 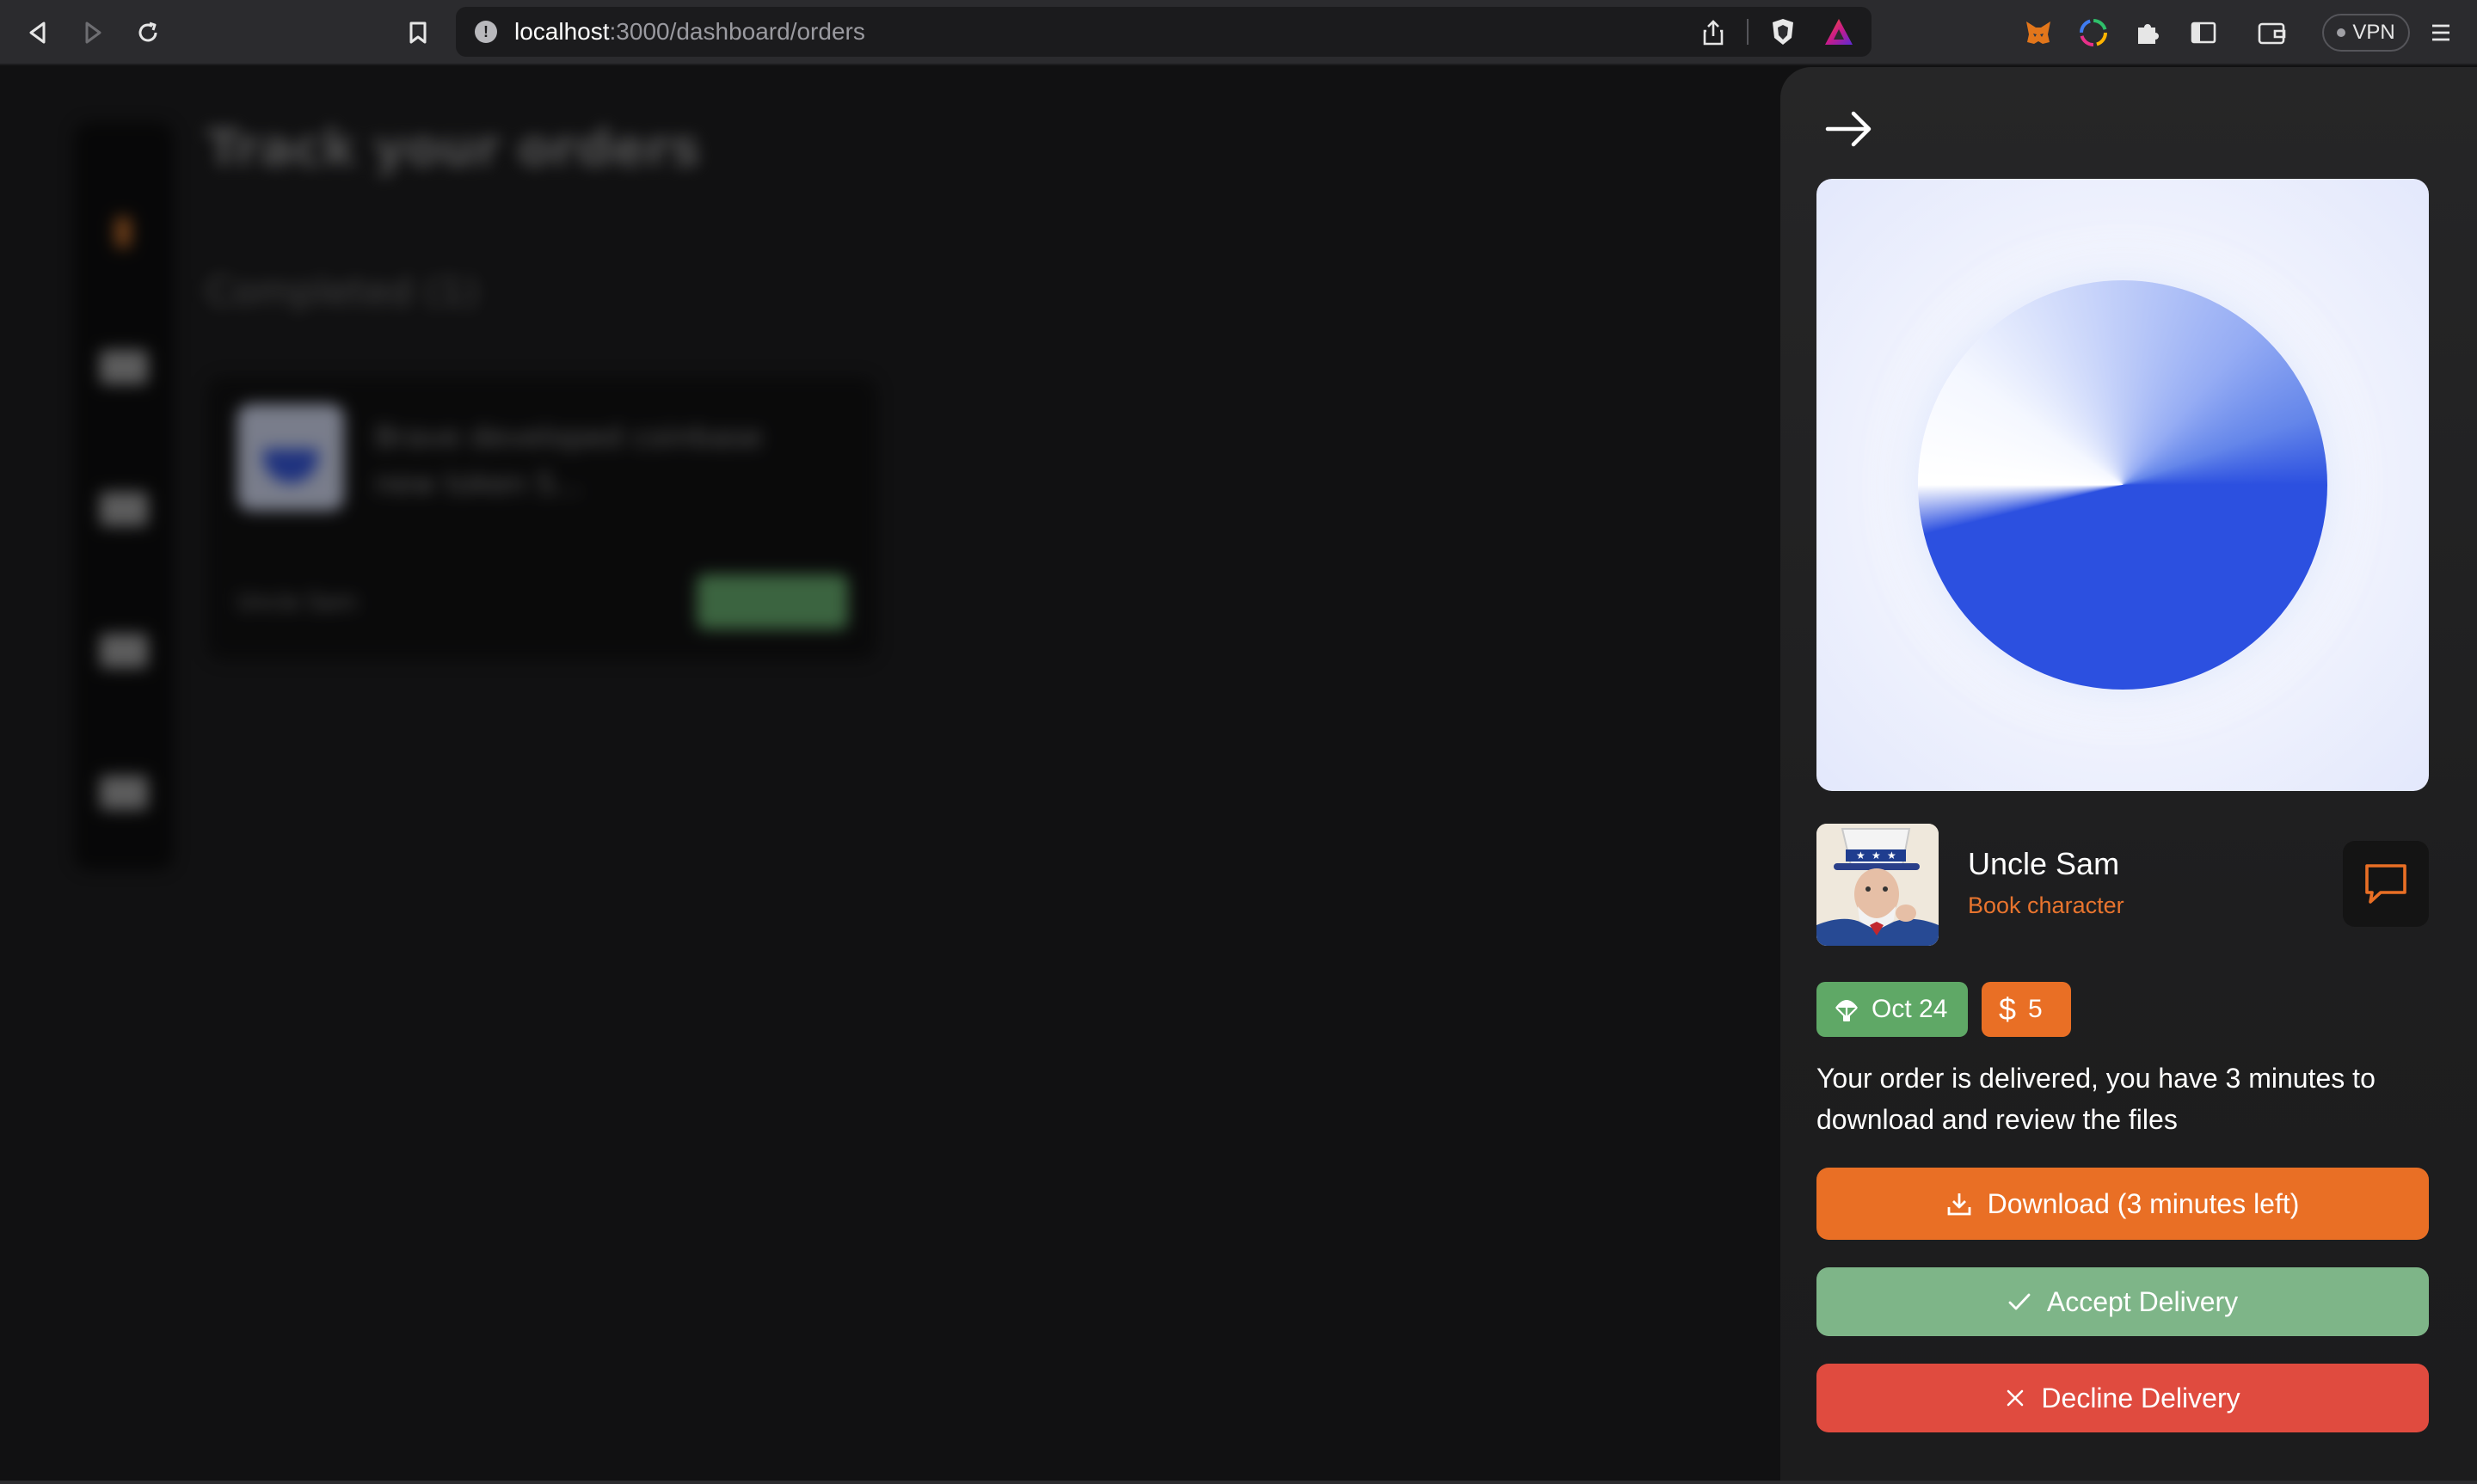 What do you see at coordinates (124, 793) in the screenshot?
I see `nav-profile-icon` at bounding box center [124, 793].